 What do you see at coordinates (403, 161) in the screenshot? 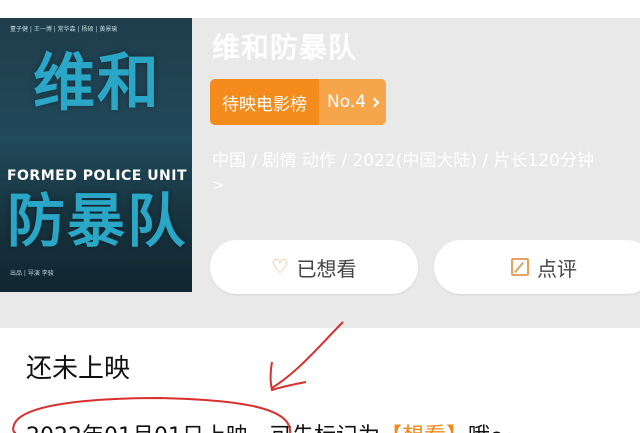
I see `movie-meta: 中国 / 剧情 动作 / 2022(中国大陆) / 片长120分钟` at bounding box center [403, 161].